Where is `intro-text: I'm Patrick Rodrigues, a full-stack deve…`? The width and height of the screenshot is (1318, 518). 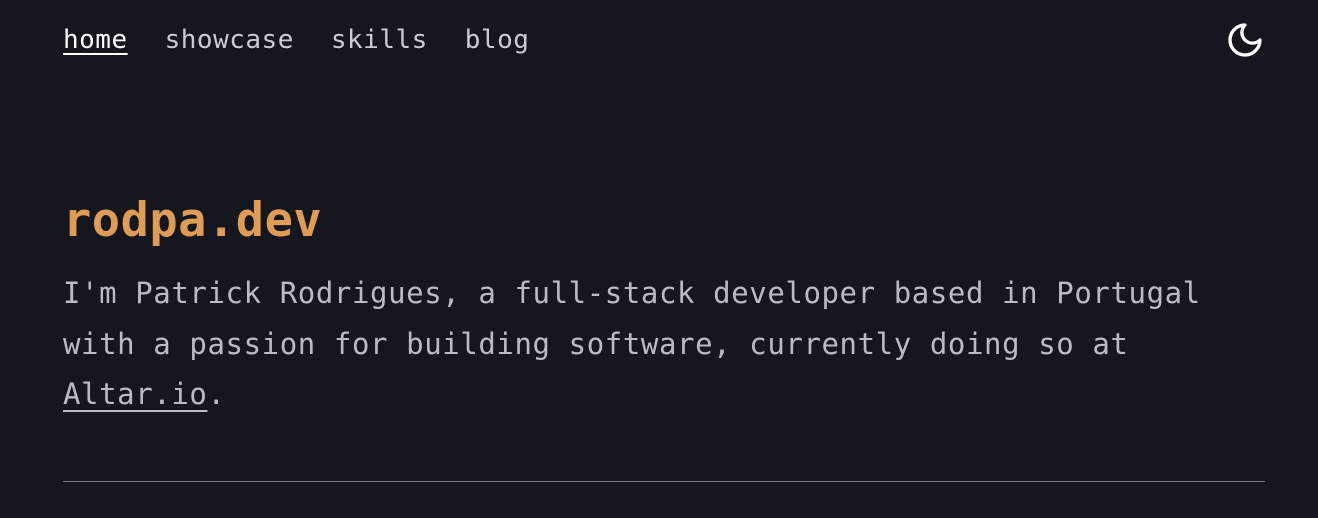
intro-text: I'm Patrick Rodrigues, a full-stack deve… is located at coordinates (632, 318).